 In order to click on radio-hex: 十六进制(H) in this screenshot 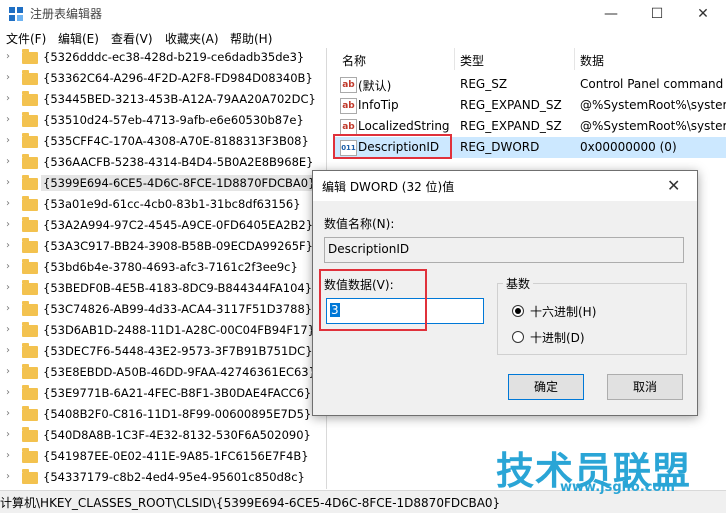, I will do `click(572, 311)`.